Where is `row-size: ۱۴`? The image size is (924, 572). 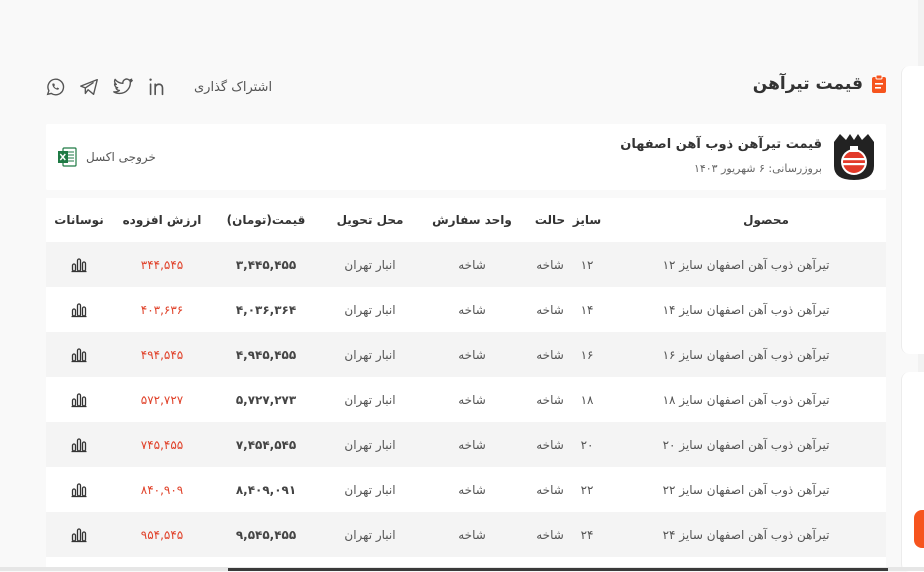 row-size: ۱۴ is located at coordinates (587, 309).